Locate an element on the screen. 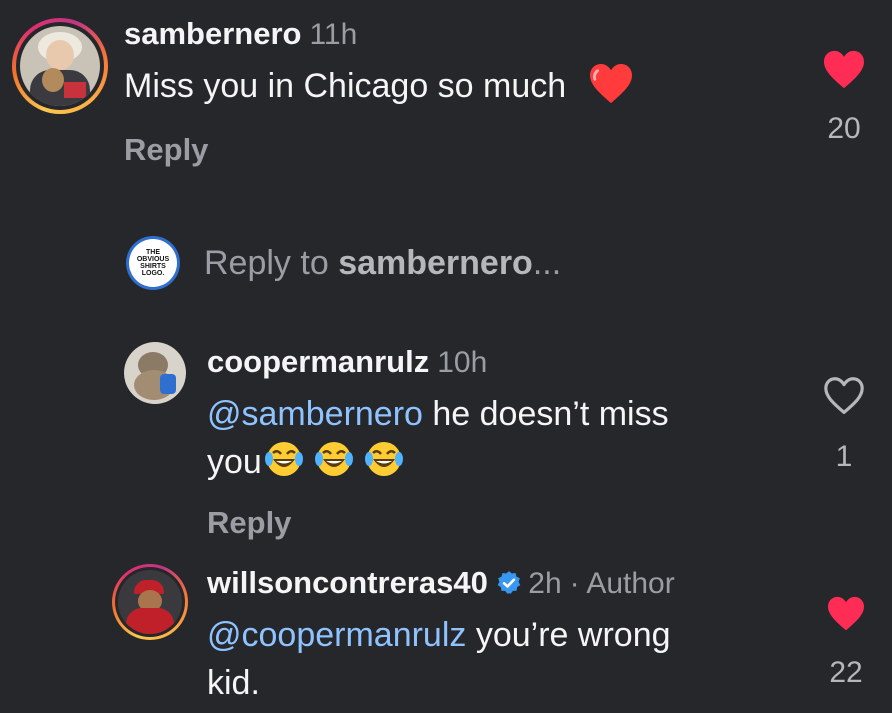  username: coopermanrulz is located at coordinates (318, 361).